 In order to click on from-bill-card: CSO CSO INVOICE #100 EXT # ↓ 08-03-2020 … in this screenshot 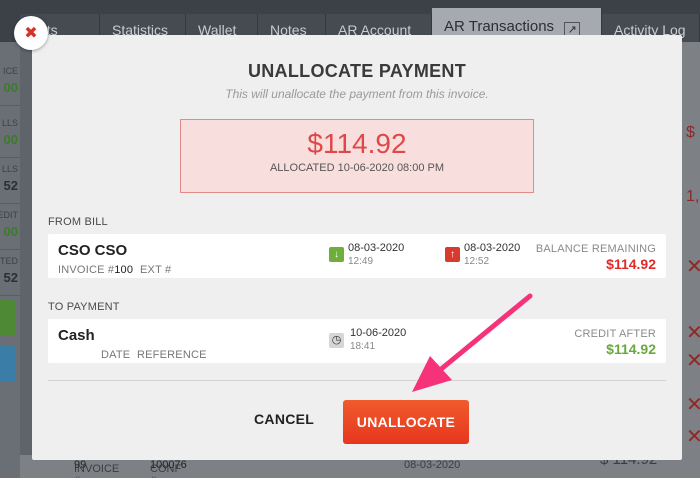, I will do `click(357, 256)`.